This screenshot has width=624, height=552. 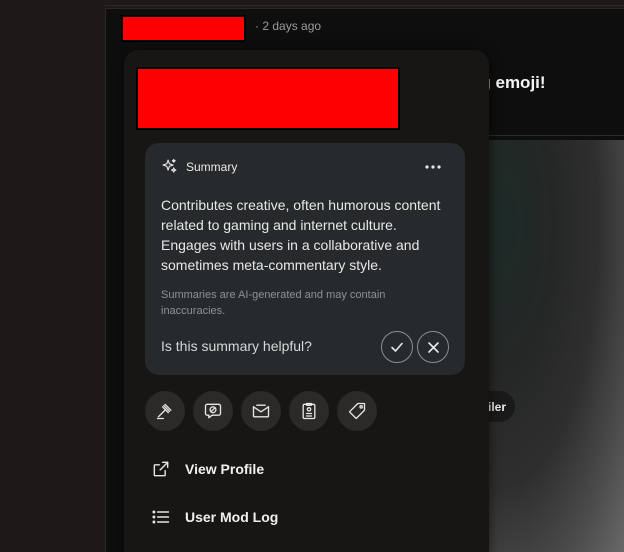 I want to click on ban-user-button, so click(x=165, y=411).